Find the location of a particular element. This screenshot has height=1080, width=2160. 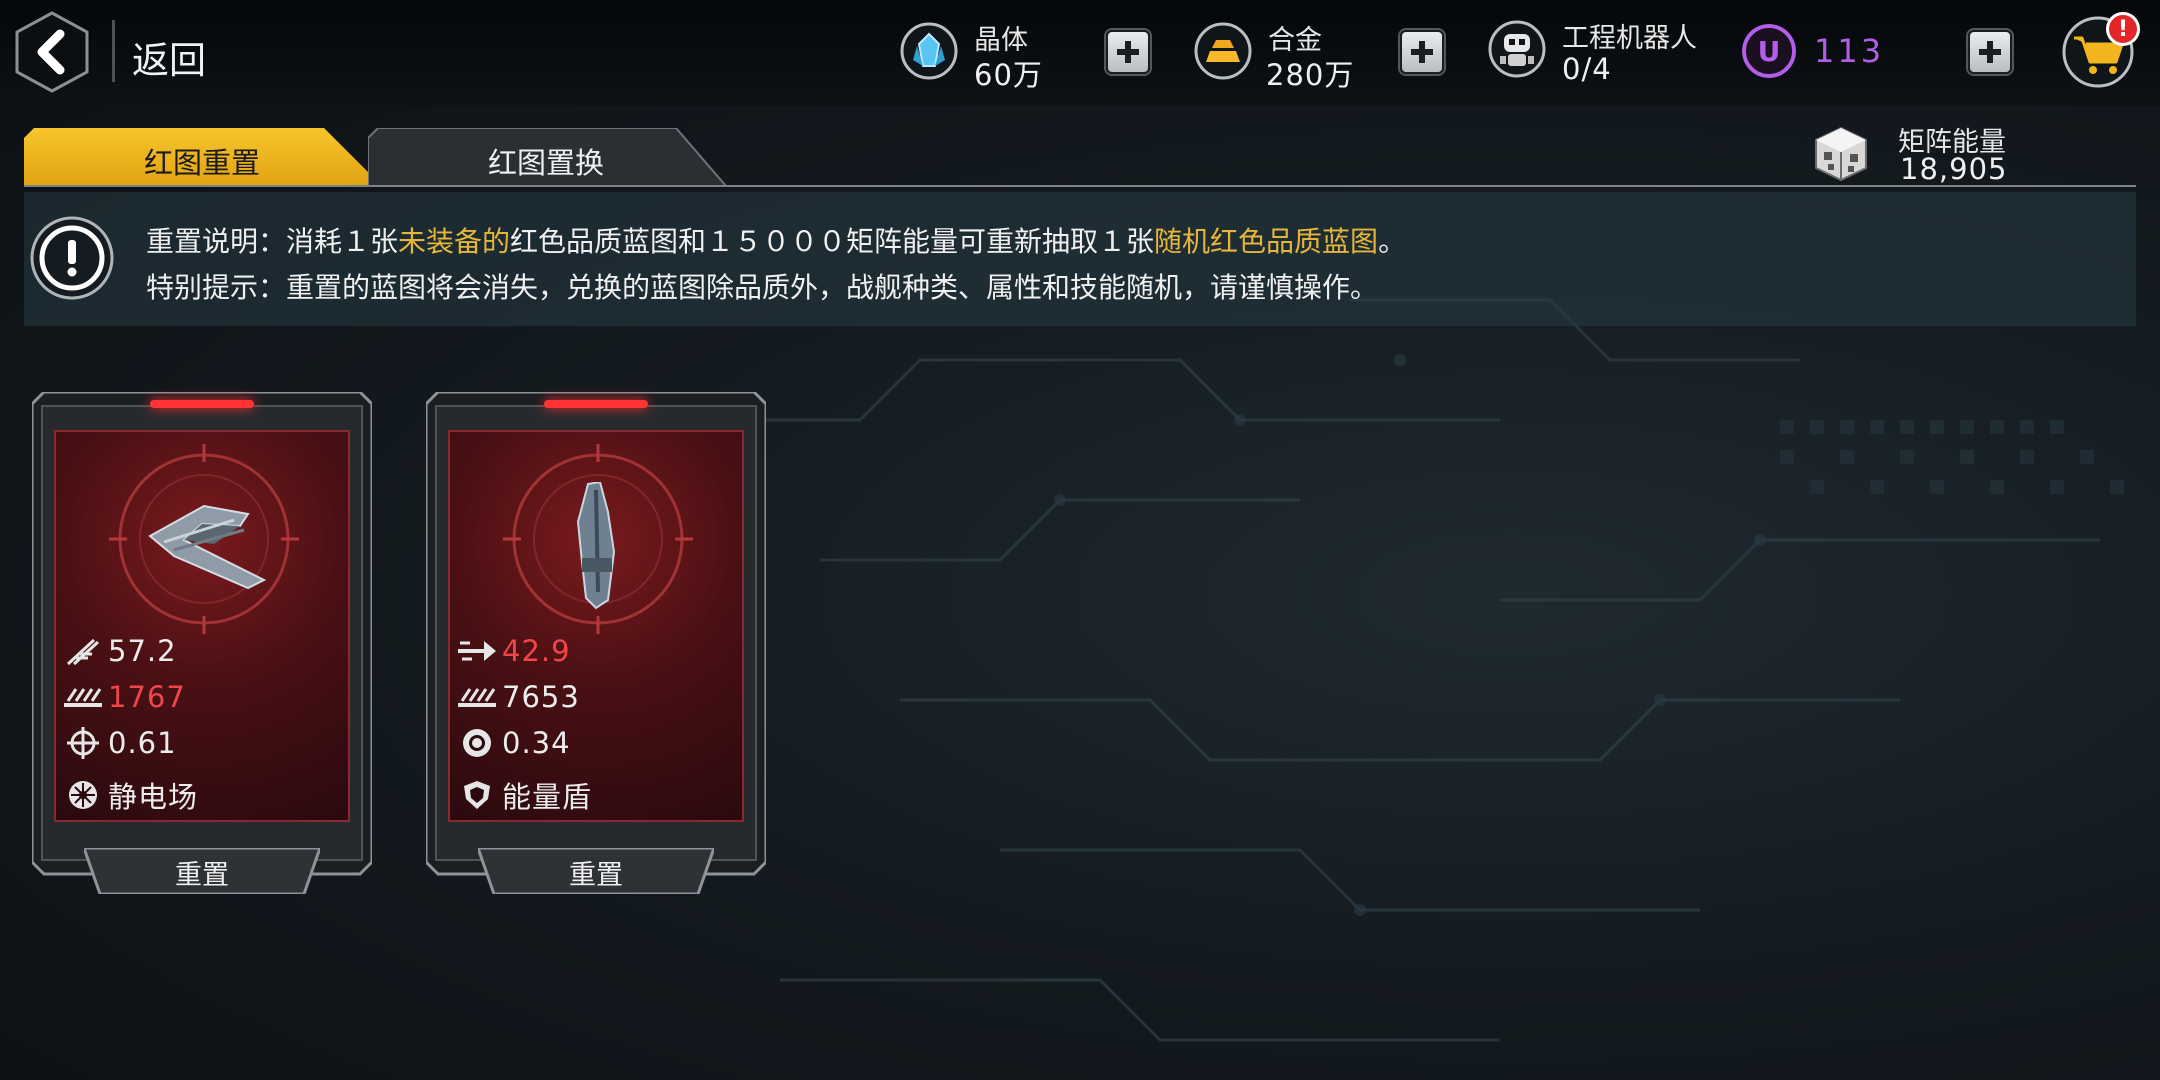

stat-row: 7653 is located at coordinates (519, 697).